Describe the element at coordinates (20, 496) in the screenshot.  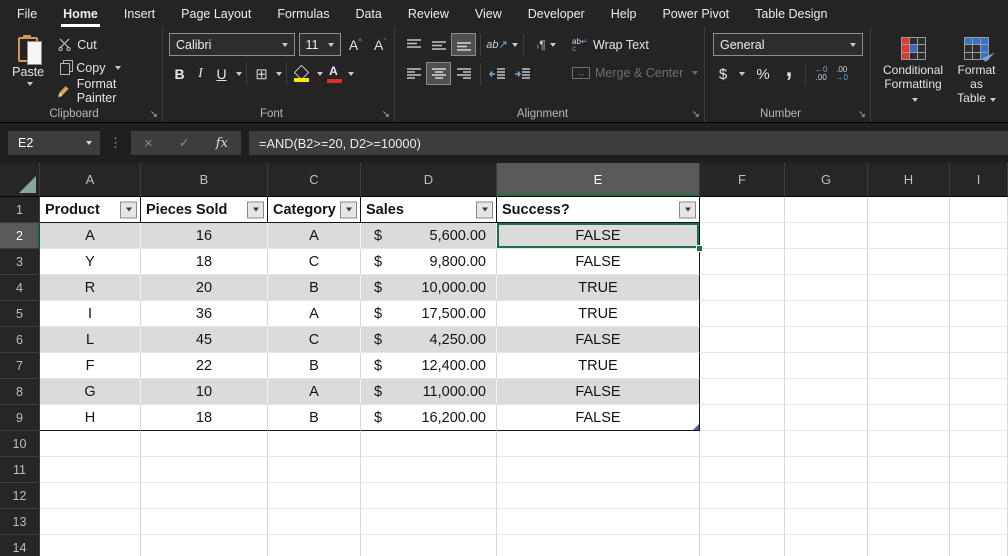
I see `row-header-12: 12` at that location.